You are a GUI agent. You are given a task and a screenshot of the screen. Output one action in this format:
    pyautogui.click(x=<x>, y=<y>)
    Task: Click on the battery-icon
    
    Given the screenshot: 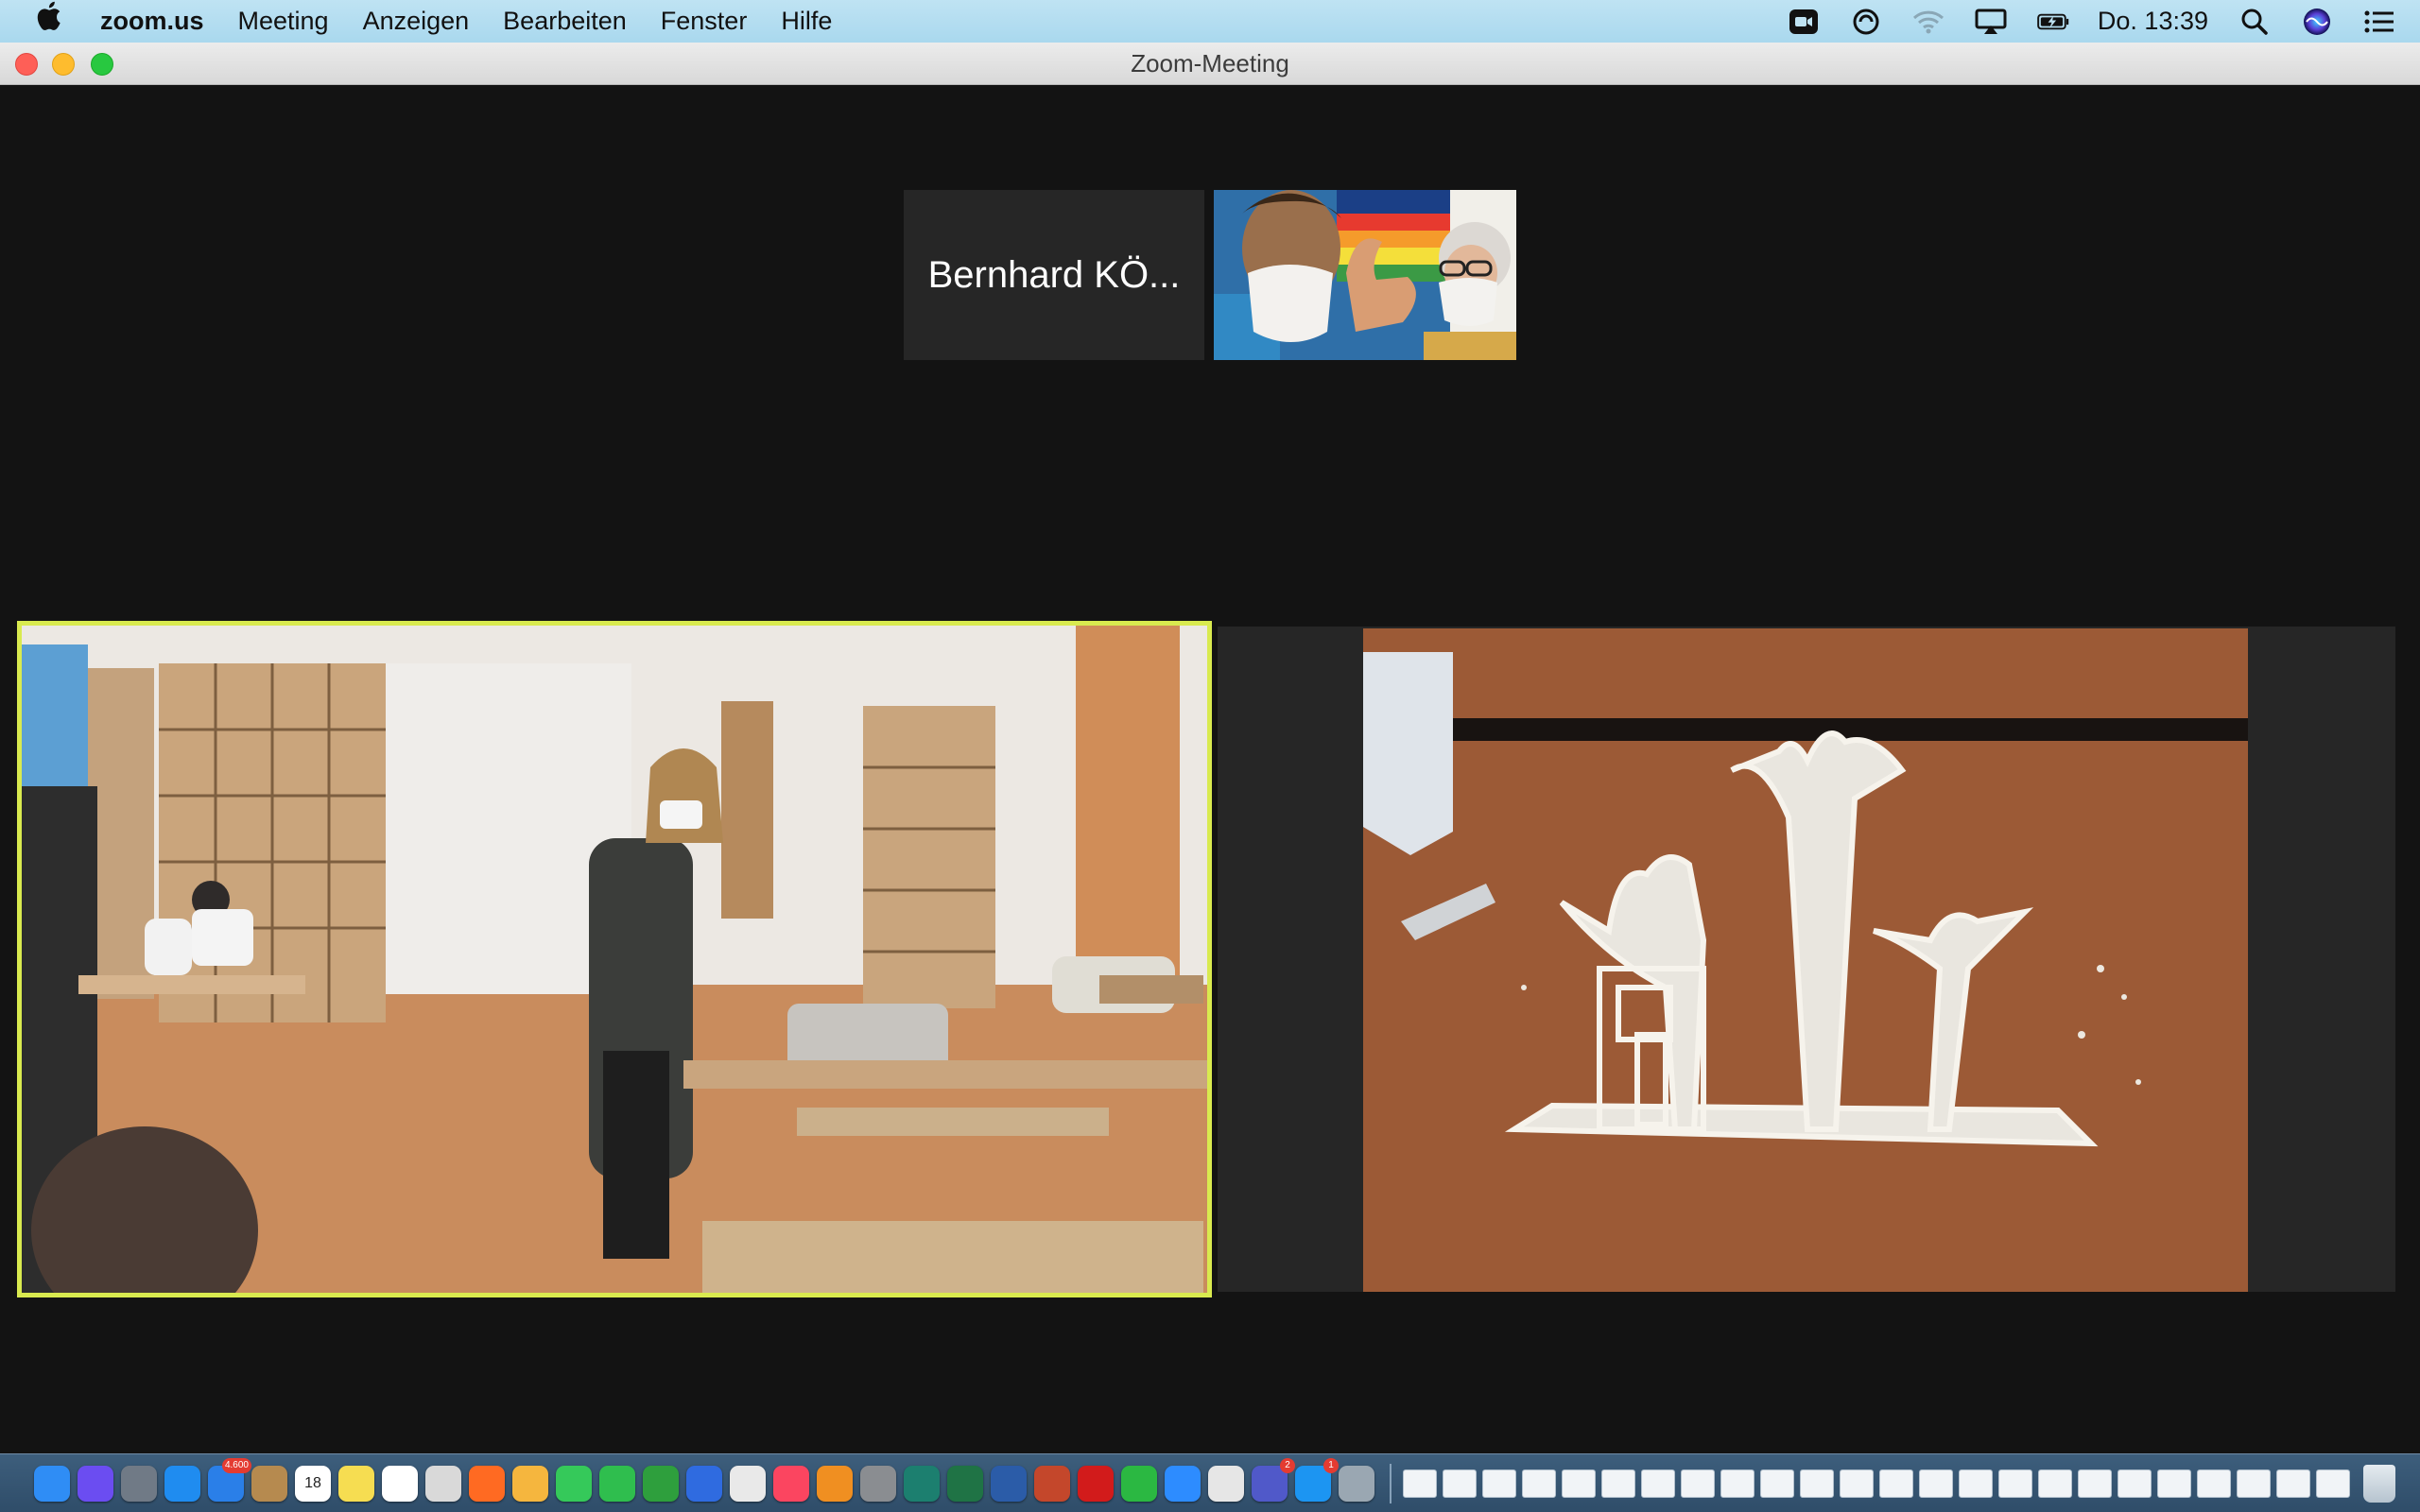 What is the action you would take?
    pyautogui.click(x=2053, y=22)
    